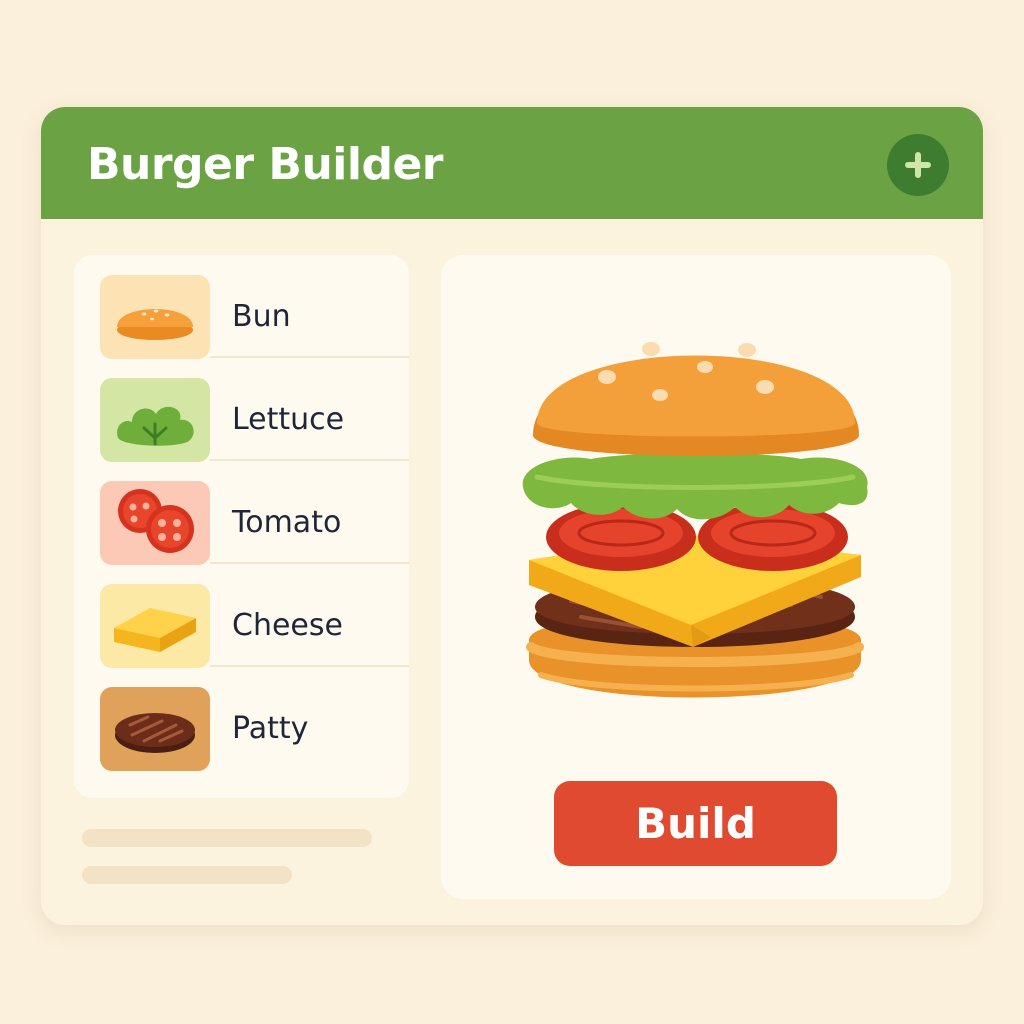 The height and width of the screenshot is (1024, 1024). I want to click on cheese-thumb, so click(155, 626).